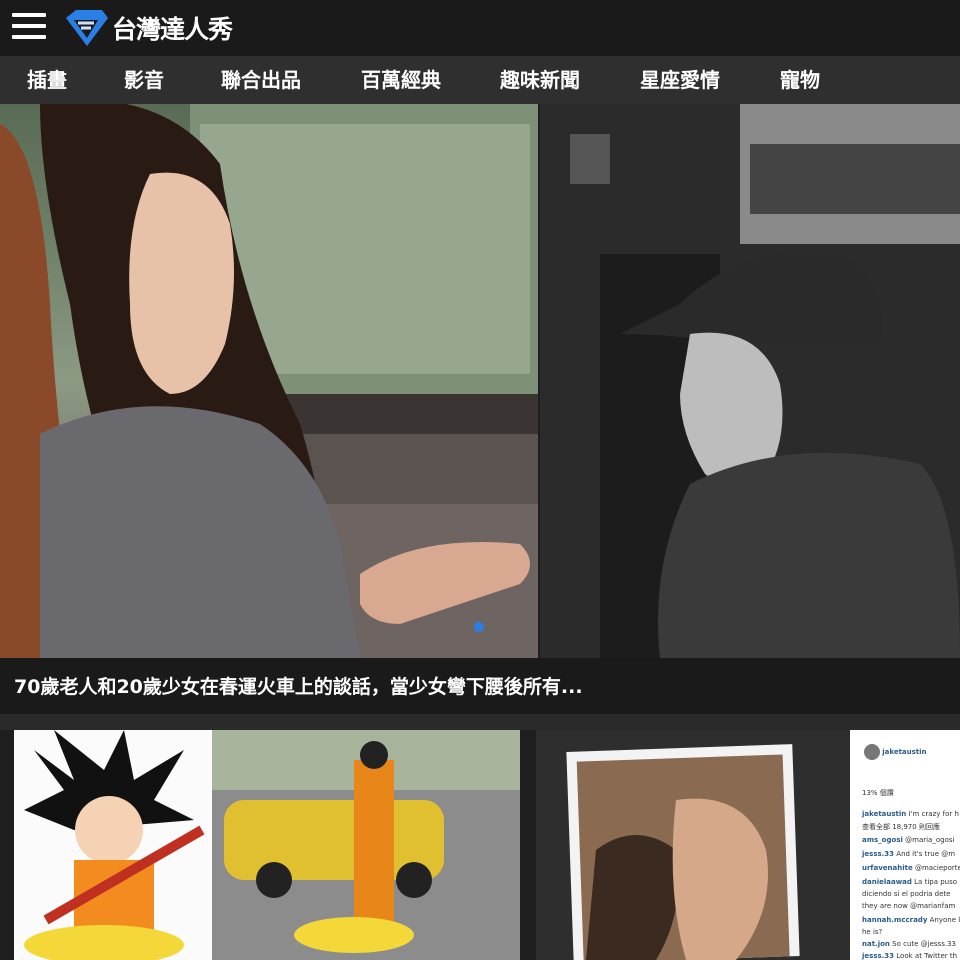 Image resolution: width=960 pixels, height=960 pixels. I want to click on menu-icon, so click(30, 27).